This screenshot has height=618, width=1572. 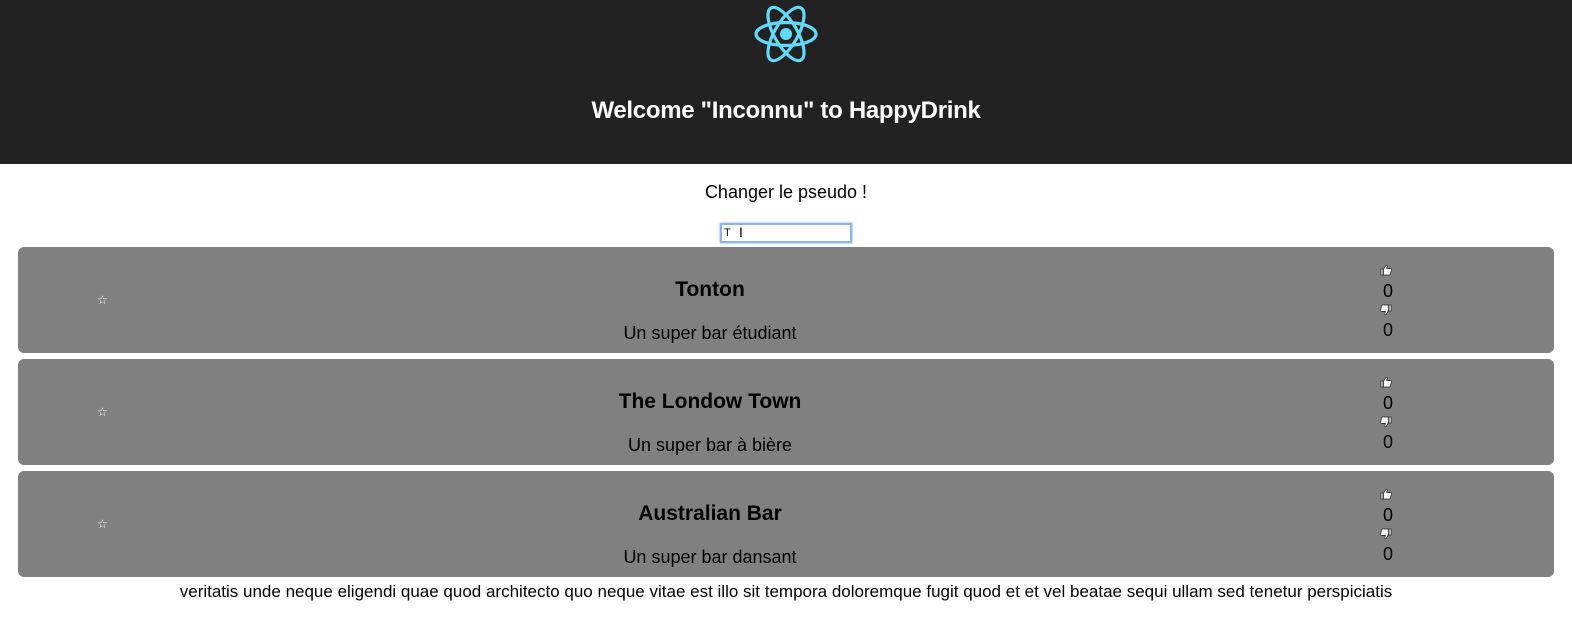 I want to click on page-title: Welcome "Inconnu" to HappyDrink, so click(x=786, y=110).